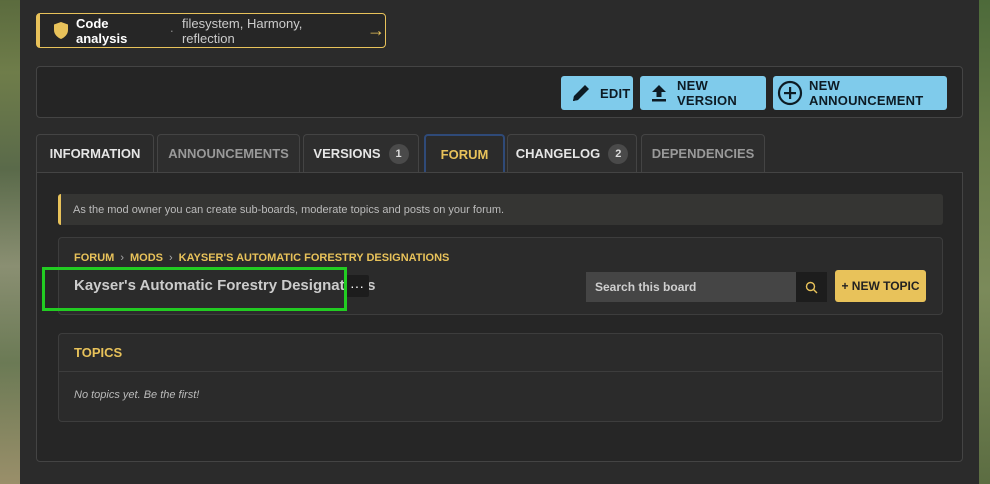 The image size is (990, 484). I want to click on code-analysis-title: Code analysis, so click(102, 30).